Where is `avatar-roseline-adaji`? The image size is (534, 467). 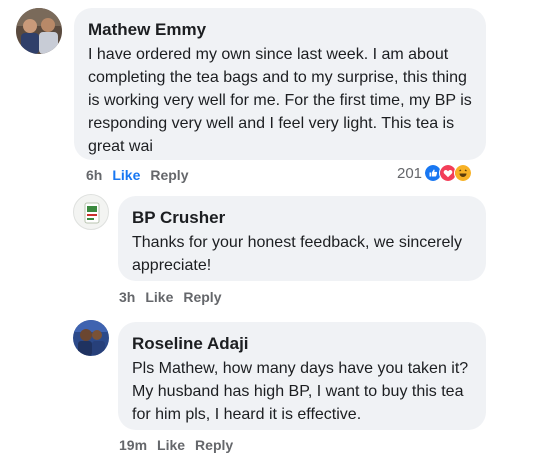
avatar-roseline-adaji is located at coordinates (91, 338).